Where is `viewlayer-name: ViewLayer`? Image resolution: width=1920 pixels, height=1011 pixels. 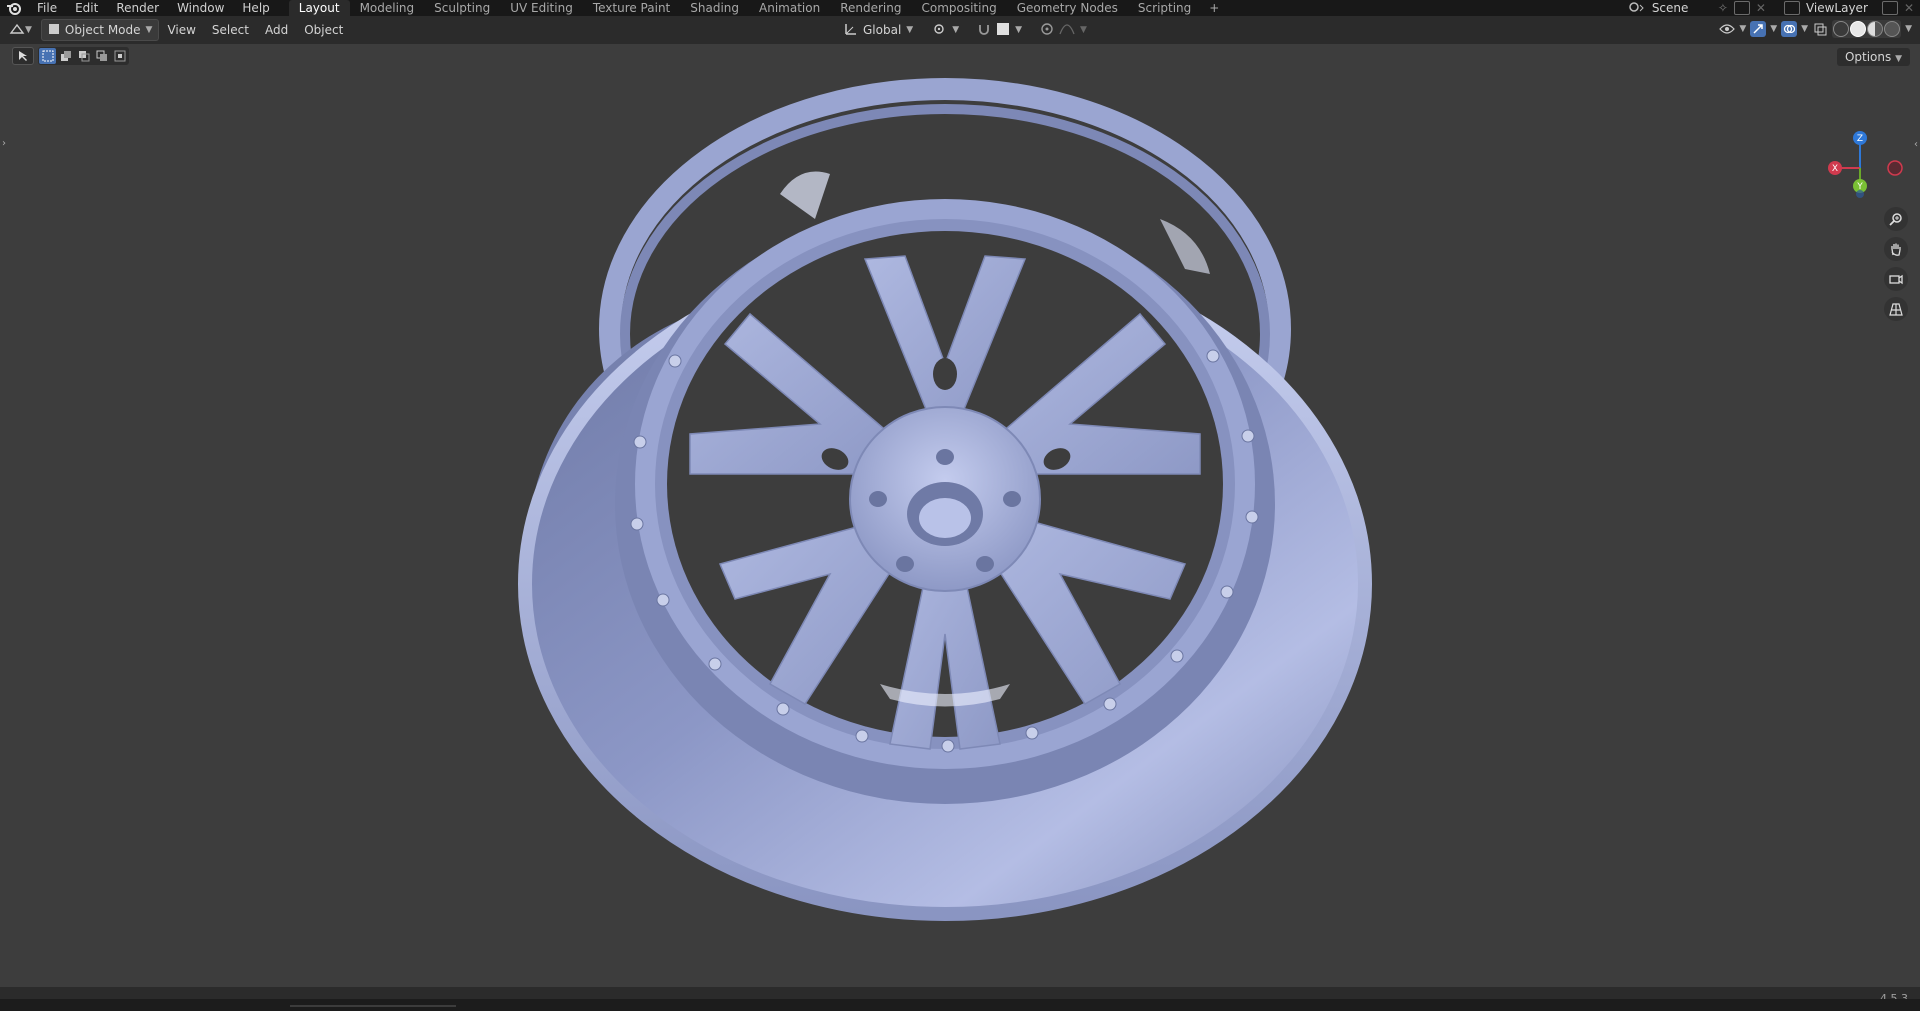 viewlayer-name: ViewLayer is located at coordinates (1841, 8).